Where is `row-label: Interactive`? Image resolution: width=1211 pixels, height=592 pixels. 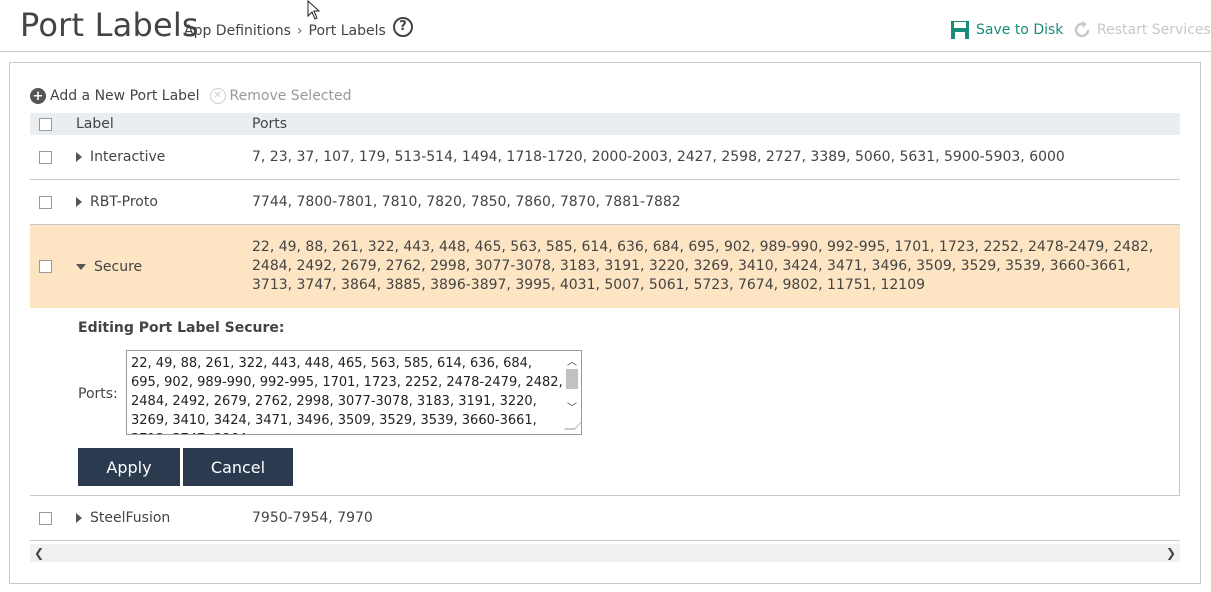 row-label: Interactive is located at coordinates (128, 157).